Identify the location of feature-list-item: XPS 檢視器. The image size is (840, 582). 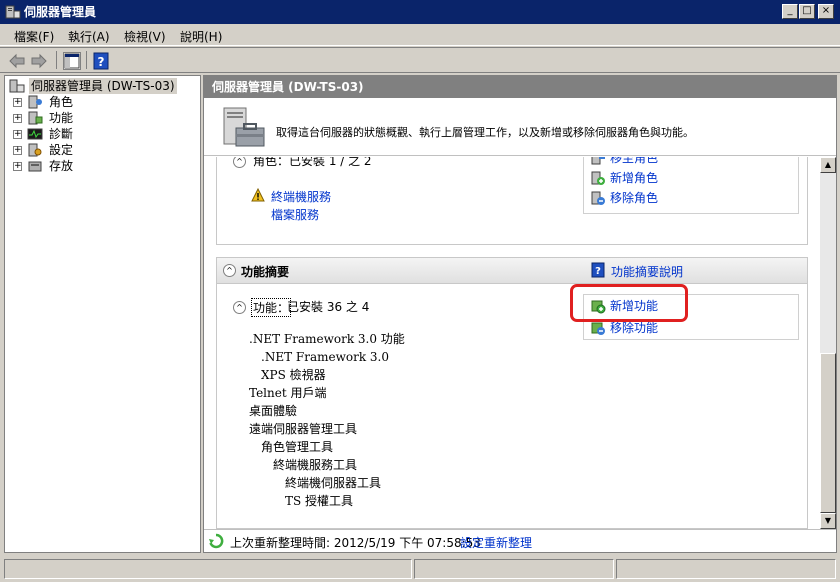
(293, 375).